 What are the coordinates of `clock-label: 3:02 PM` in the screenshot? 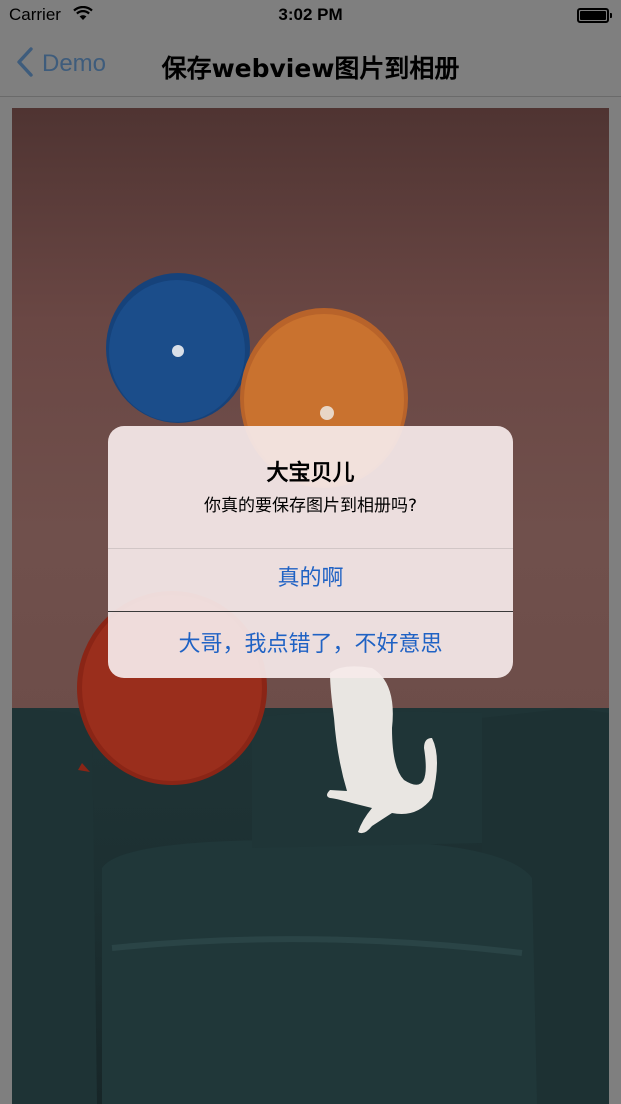 It's located at (310, 14).